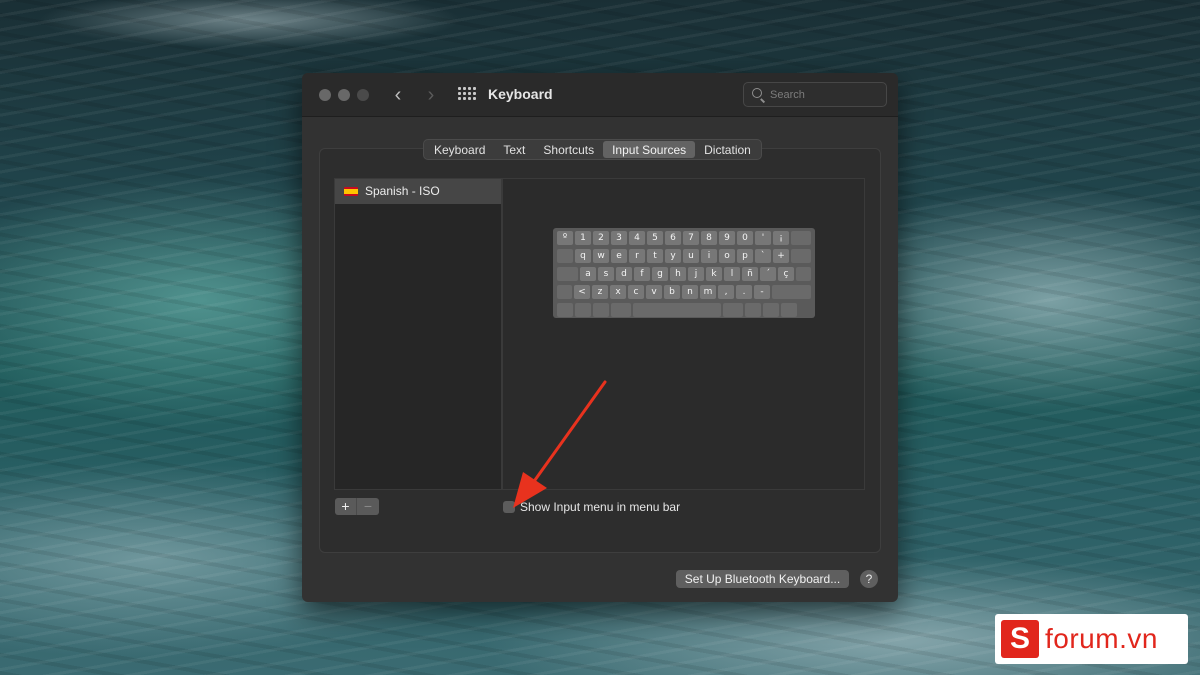  I want to click on keyboard-key: ,, so click(726, 292).